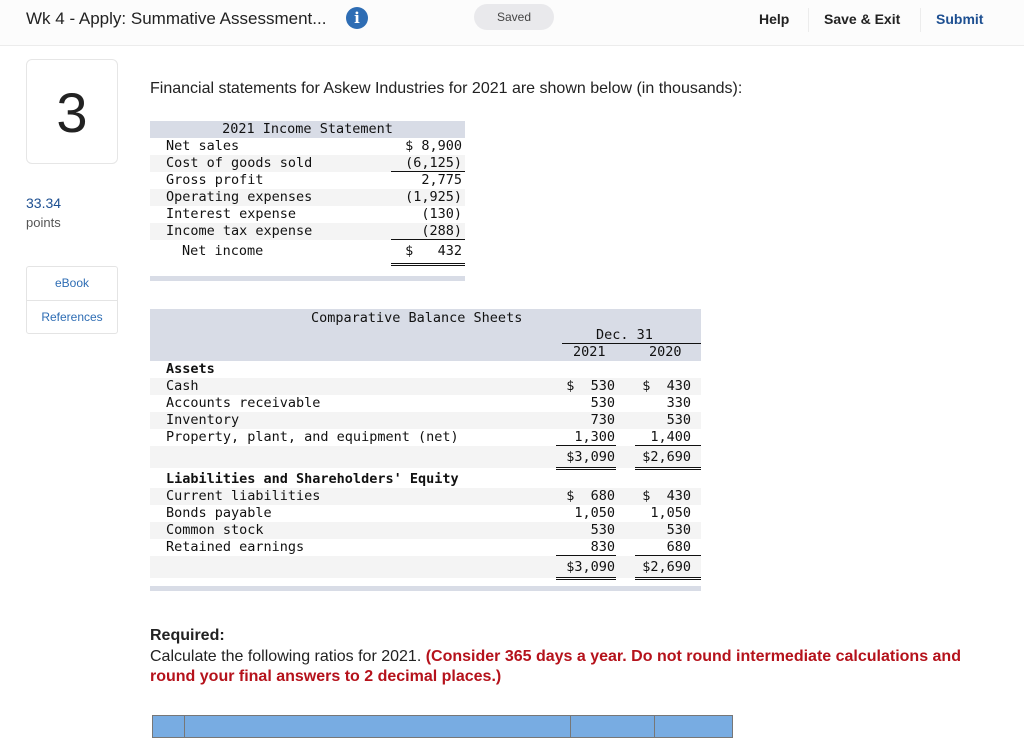  I want to click on table-row: Net sales $ 8,900, so click(307, 146).